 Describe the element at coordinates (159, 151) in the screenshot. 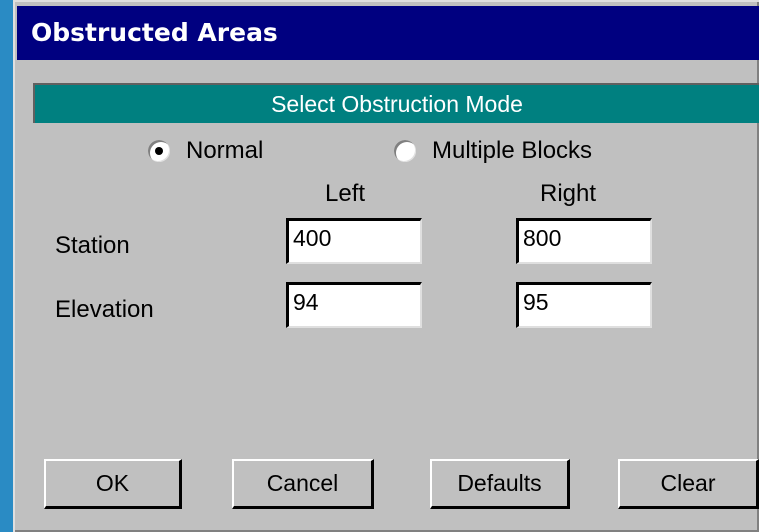

I see `radio-selected-icon` at that location.